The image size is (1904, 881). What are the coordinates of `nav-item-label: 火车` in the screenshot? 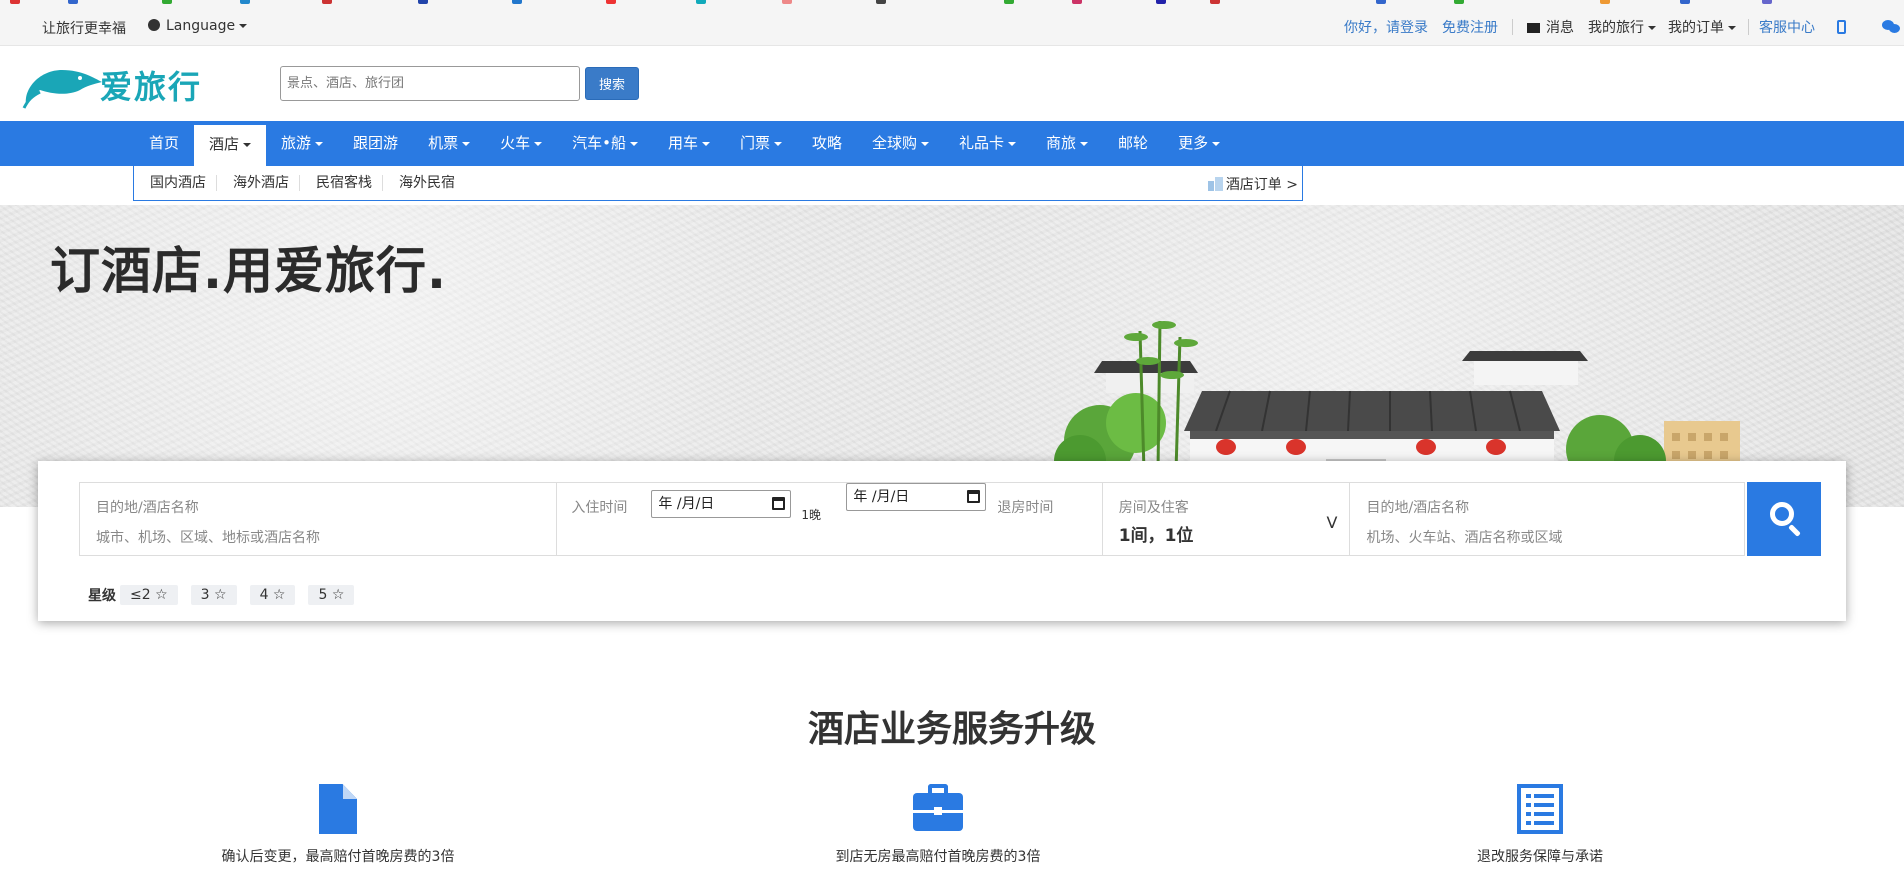 It's located at (515, 143).